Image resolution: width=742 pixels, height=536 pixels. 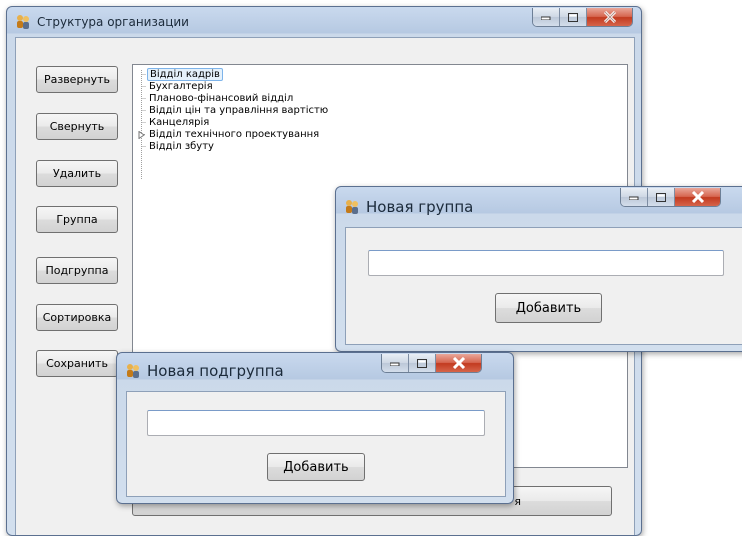 I want to click on subgroup-button: Подгруппа, so click(x=77, y=270).